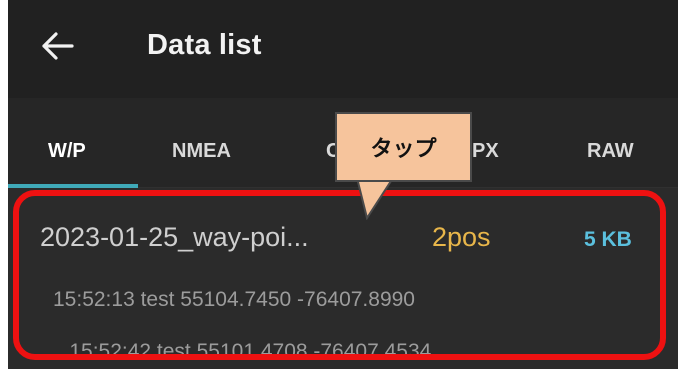  I want to click on callout-text: タップ, so click(403, 149).